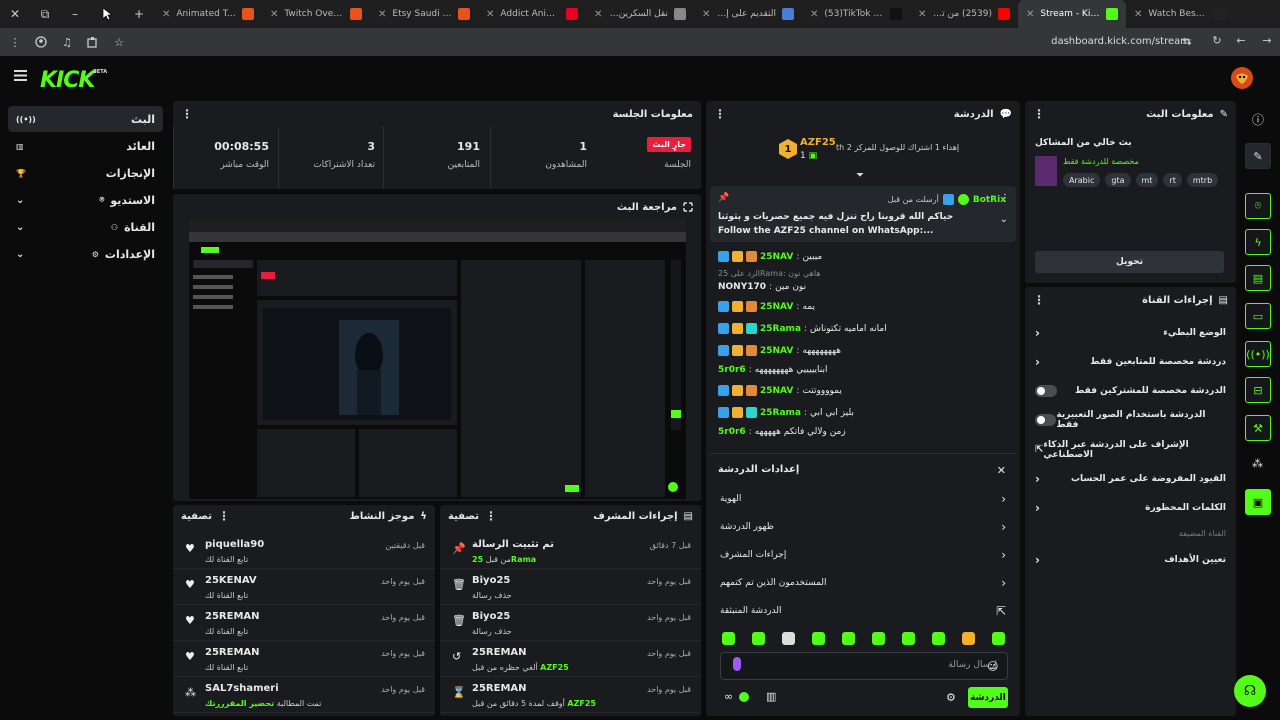 This screenshot has height=720, width=1280. I want to click on profile-icon, so click(41, 42).